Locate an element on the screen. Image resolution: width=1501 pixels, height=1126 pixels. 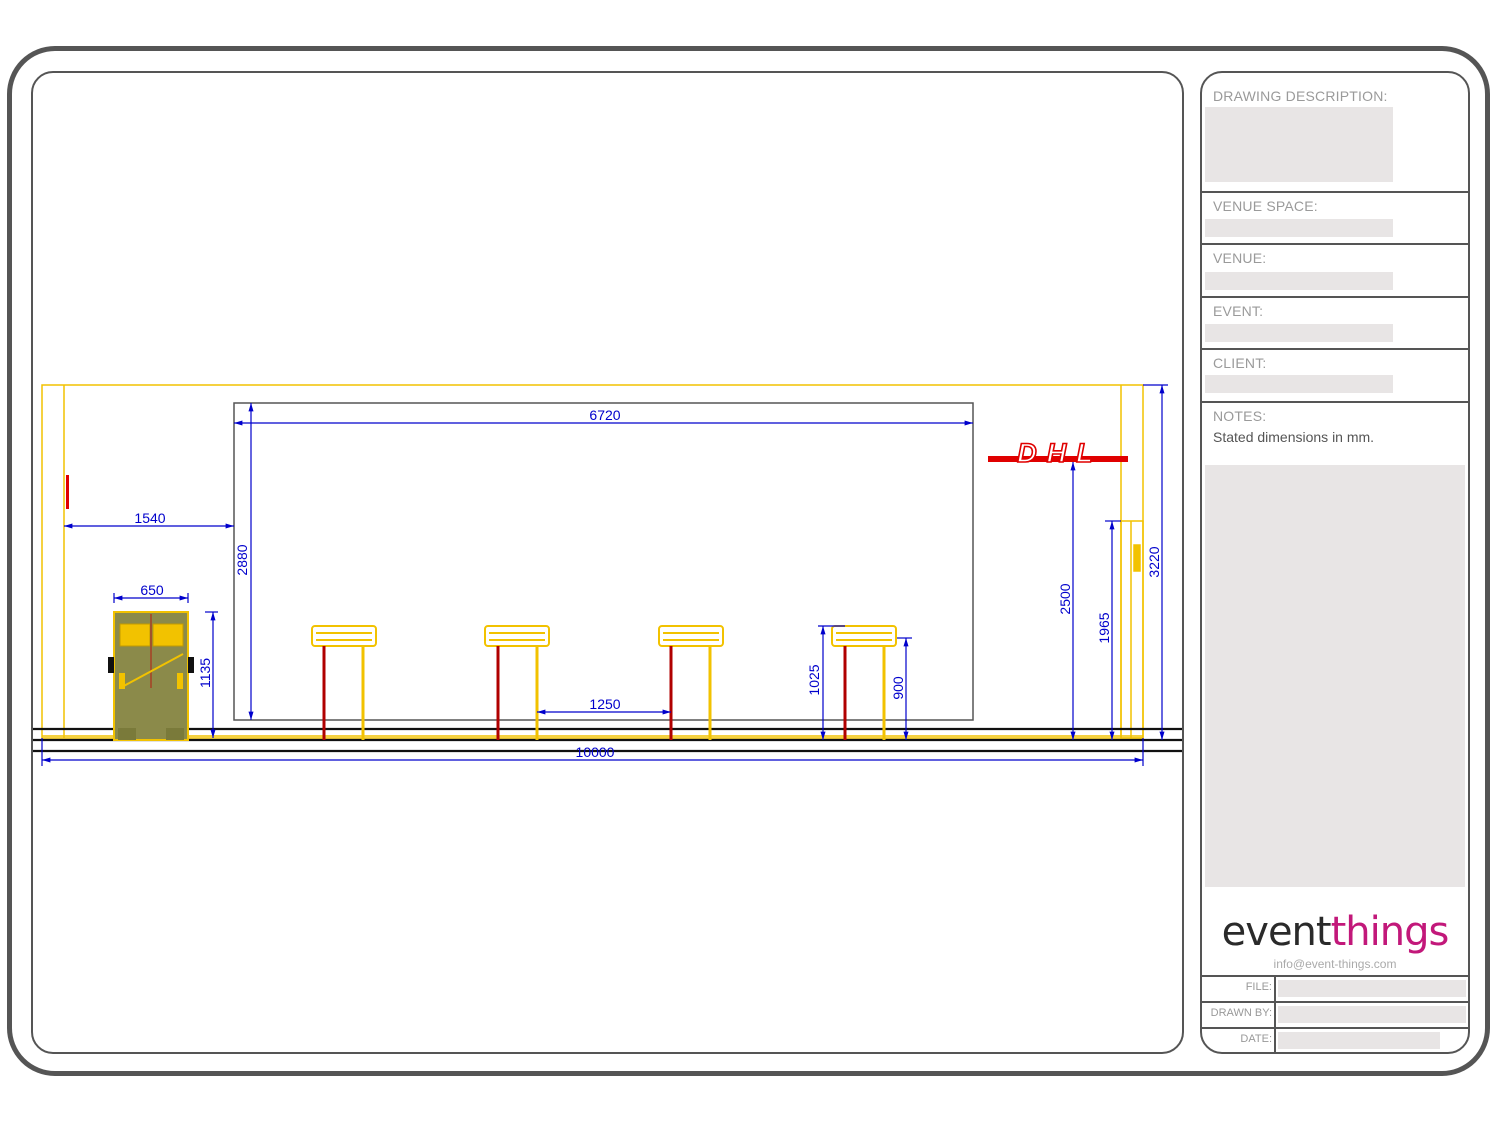
dim-seat-height: 900 is located at coordinates (898, 688).